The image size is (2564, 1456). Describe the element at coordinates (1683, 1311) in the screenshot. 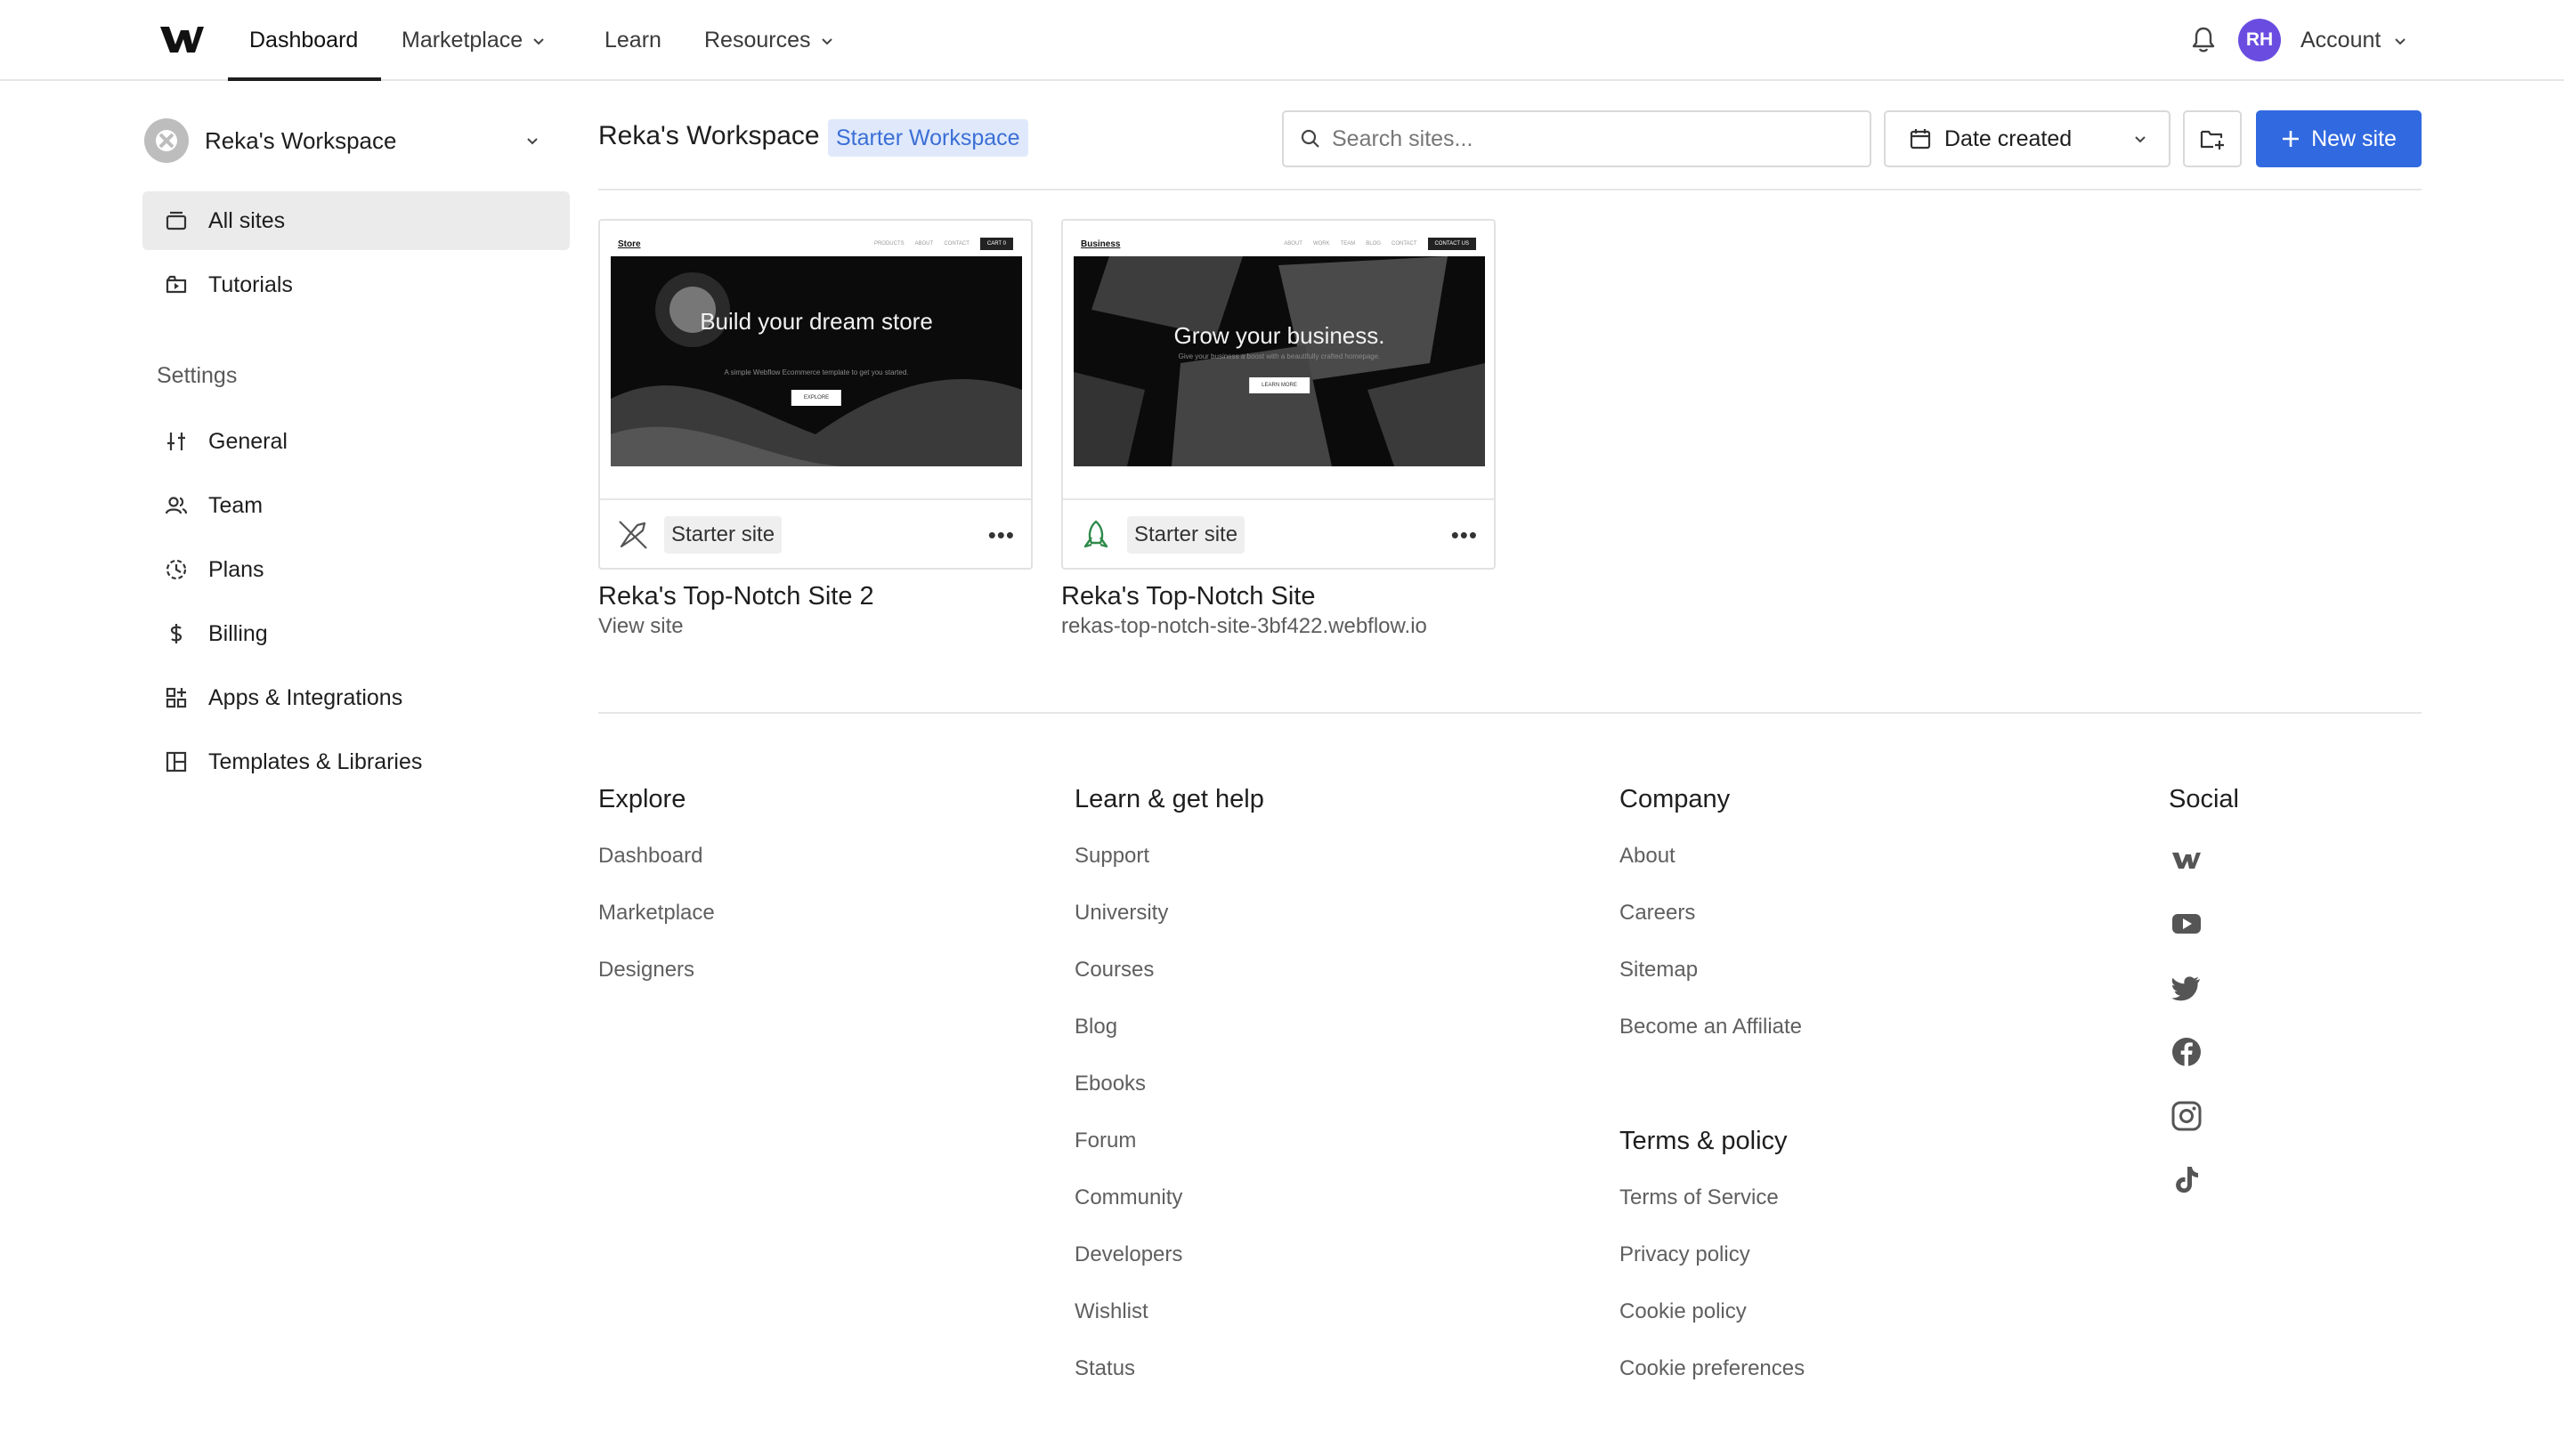

I see `footer-link: Cookie policy` at that location.